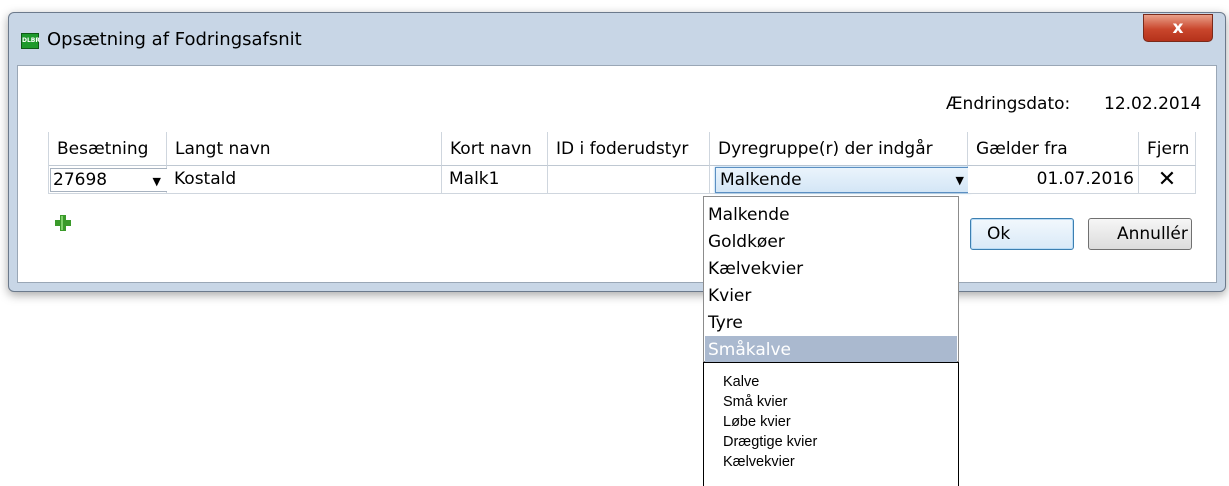 Image resolution: width=1229 pixels, height=486 pixels. Describe the element at coordinates (495, 149) in the screenshot. I see `header-kort-navn: Kort navn` at that location.